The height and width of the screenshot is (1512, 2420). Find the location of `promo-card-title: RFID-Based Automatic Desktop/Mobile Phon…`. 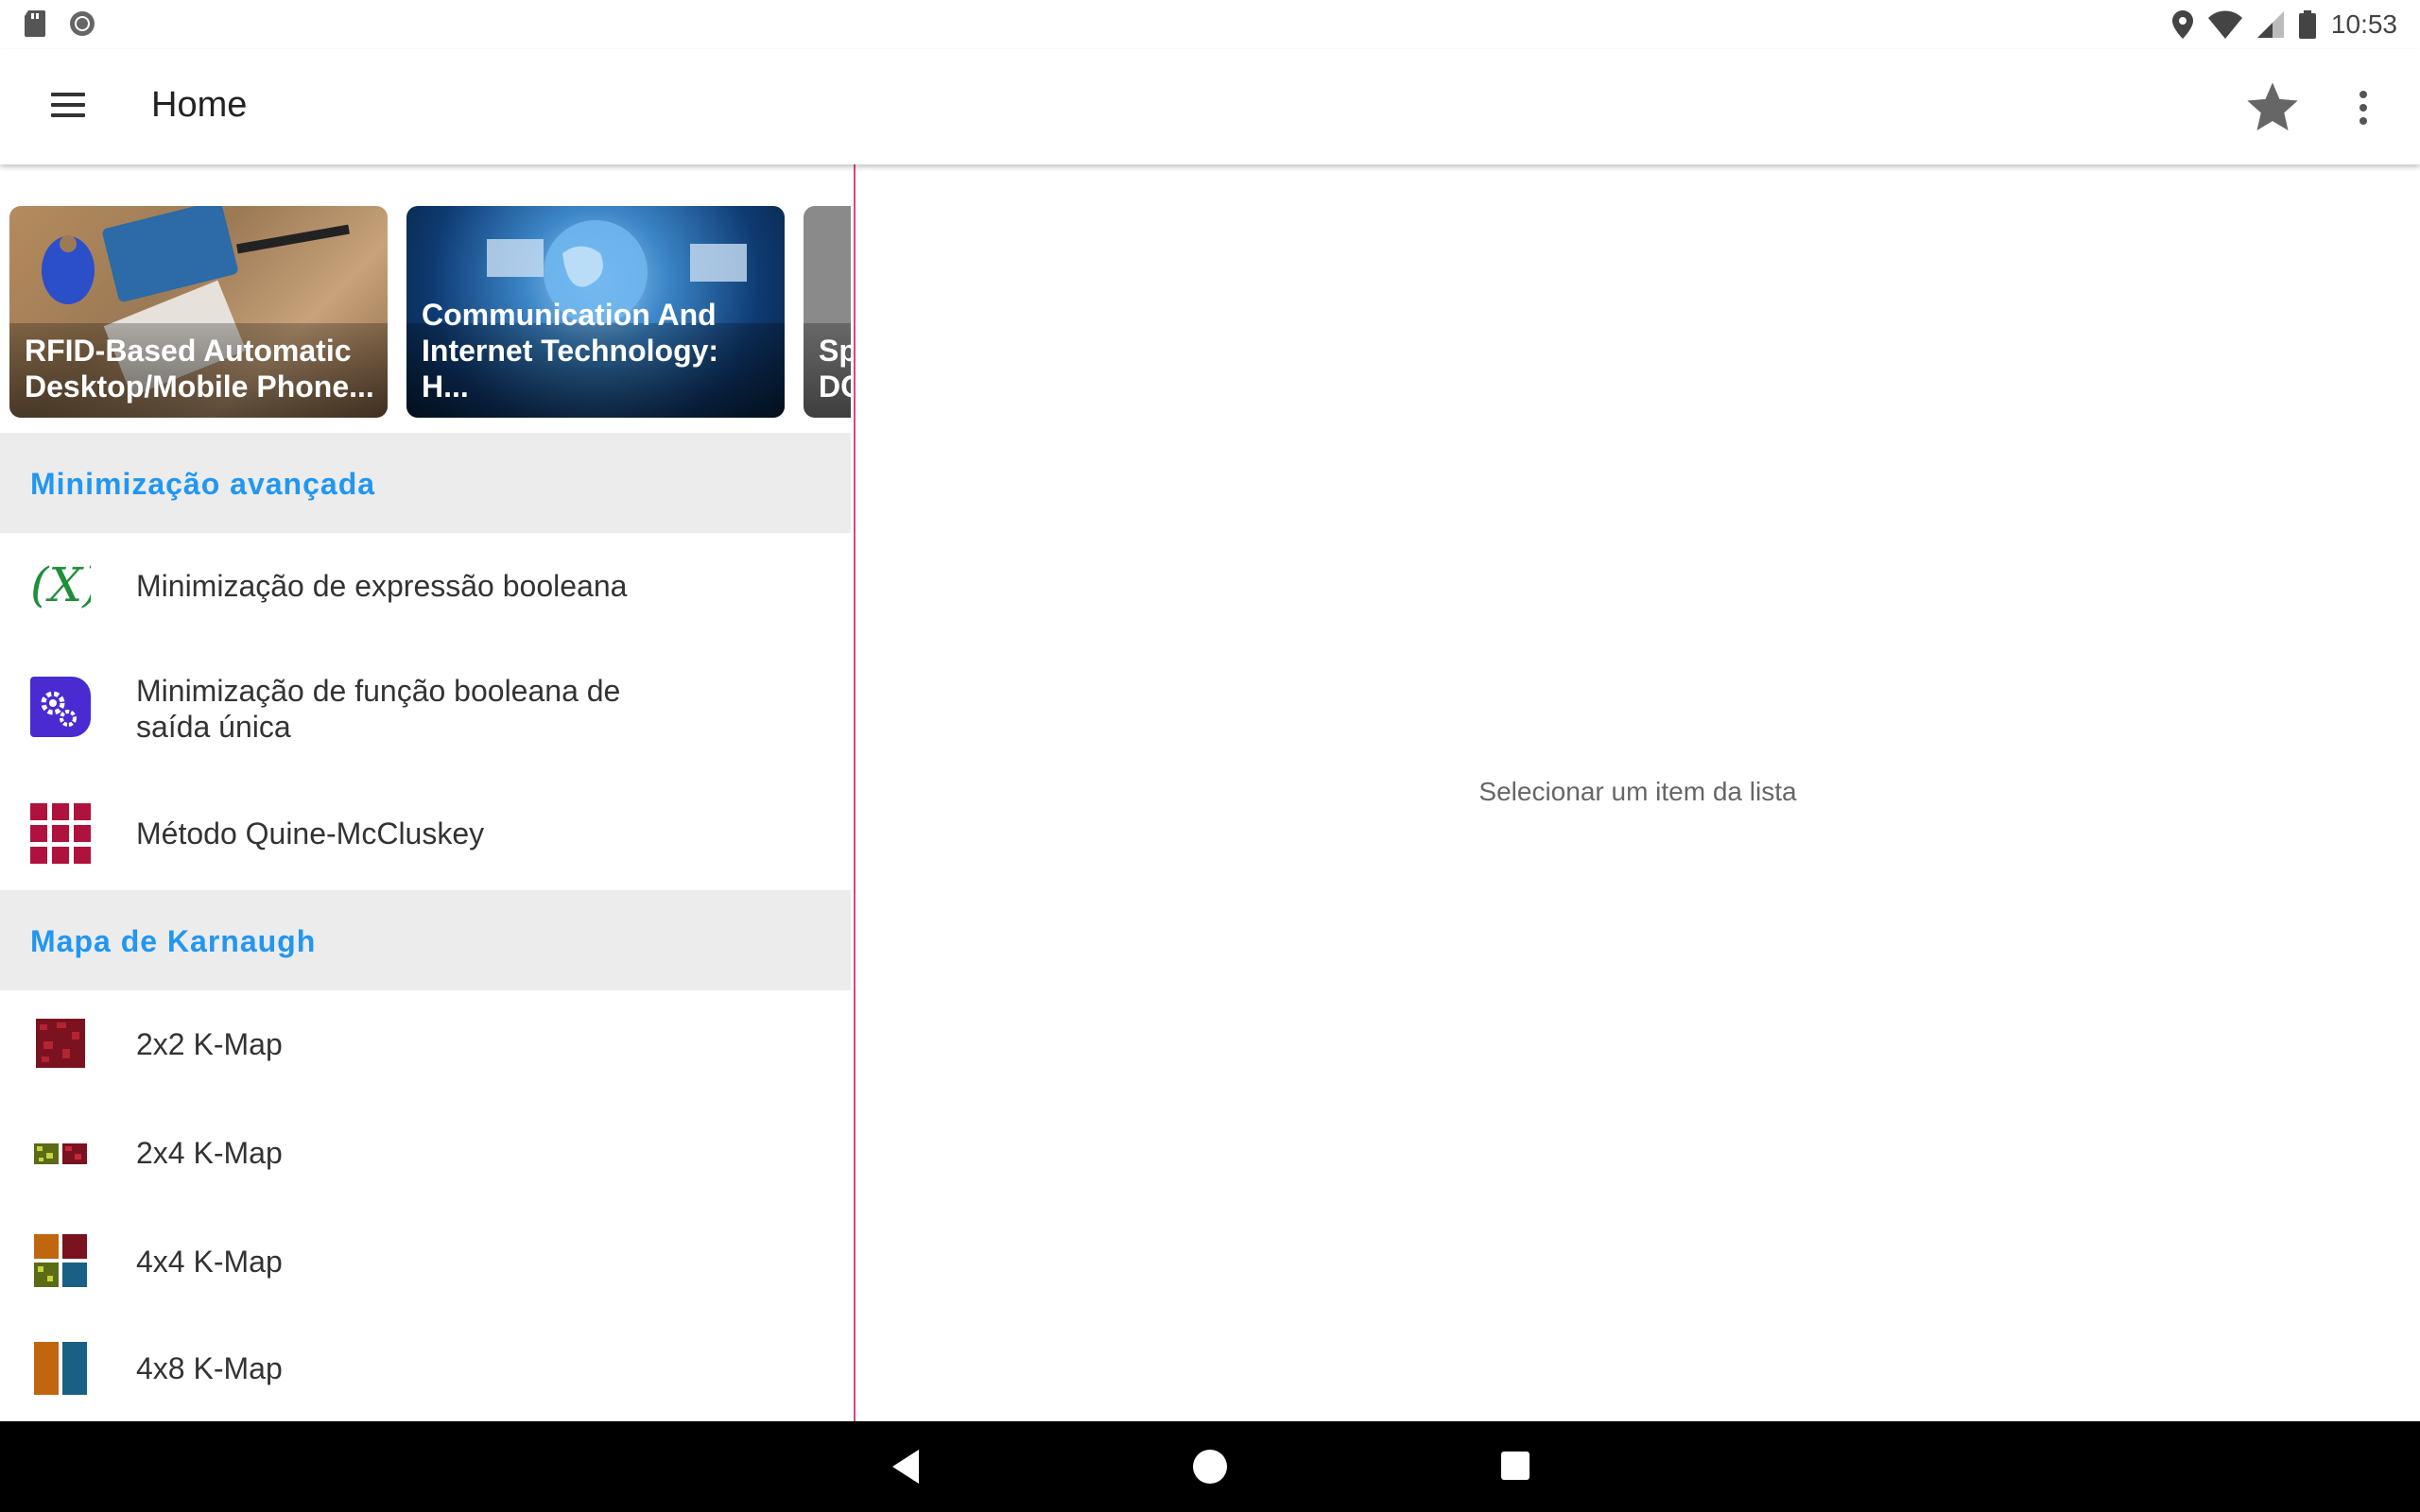

promo-card-title: RFID-Based Automatic Desktop/Mobile Phon… is located at coordinates (199, 369).